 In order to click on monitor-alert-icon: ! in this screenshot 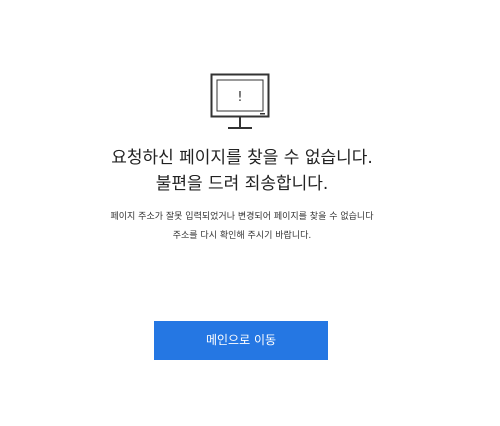, I will do `click(240, 101)`.